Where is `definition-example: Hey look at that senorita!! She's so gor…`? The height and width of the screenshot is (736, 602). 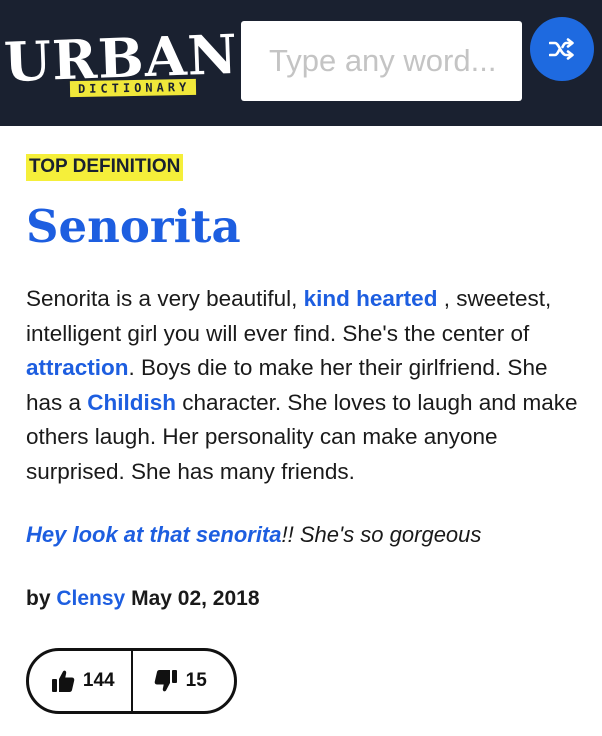
definition-example: Hey look at that senorita!! She's so gor… is located at coordinates (304, 535).